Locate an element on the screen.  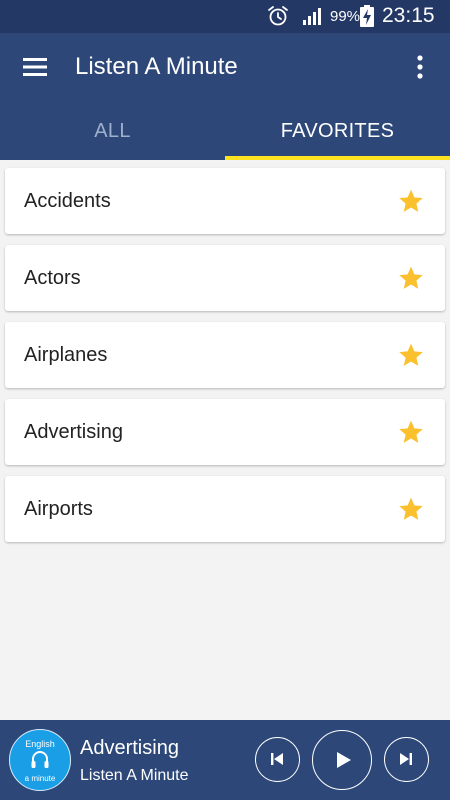
list-item-label: Advertising is located at coordinates (73, 432).